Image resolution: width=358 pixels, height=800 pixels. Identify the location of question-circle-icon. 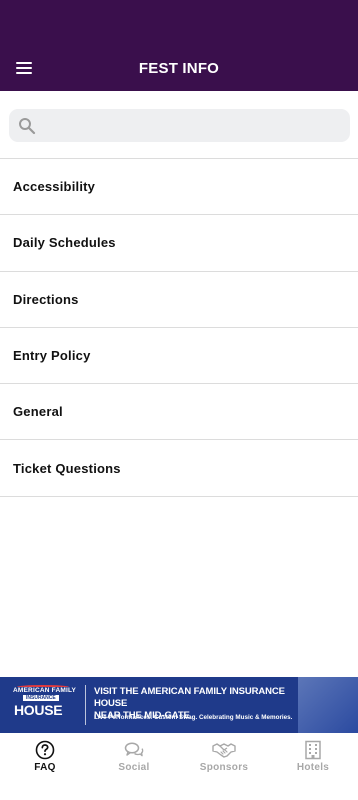
(45, 750).